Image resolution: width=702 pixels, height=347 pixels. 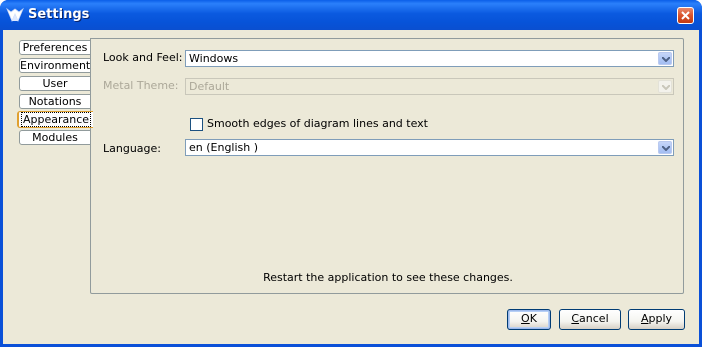 I want to click on tab-label: Appearance, so click(x=56, y=119).